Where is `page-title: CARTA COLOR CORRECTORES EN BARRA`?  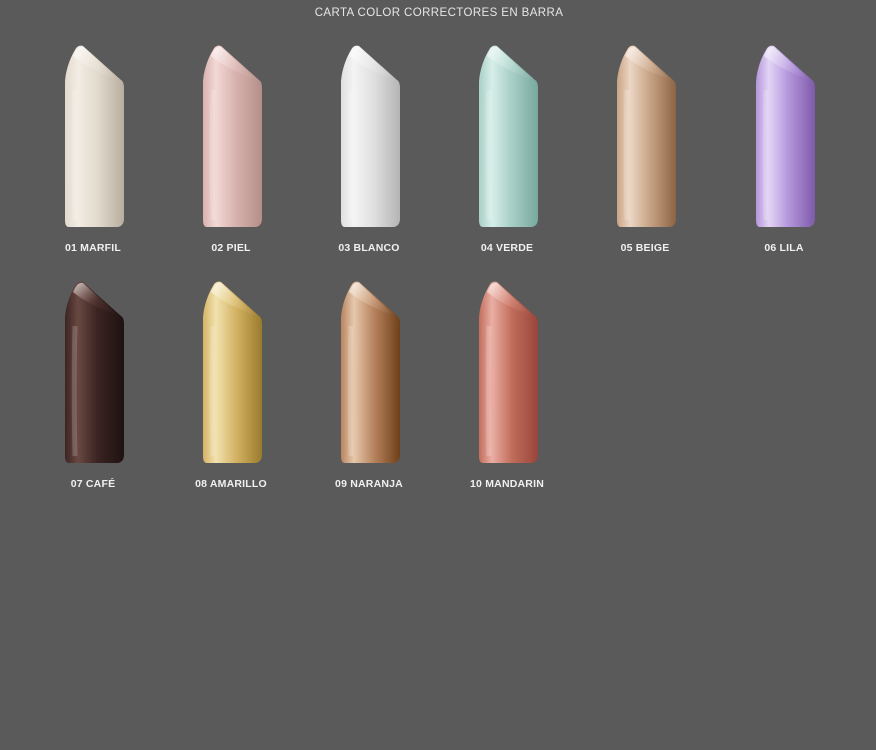 page-title: CARTA COLOR CORRECTORES EN BARRA is located at coordinates (439, 13).